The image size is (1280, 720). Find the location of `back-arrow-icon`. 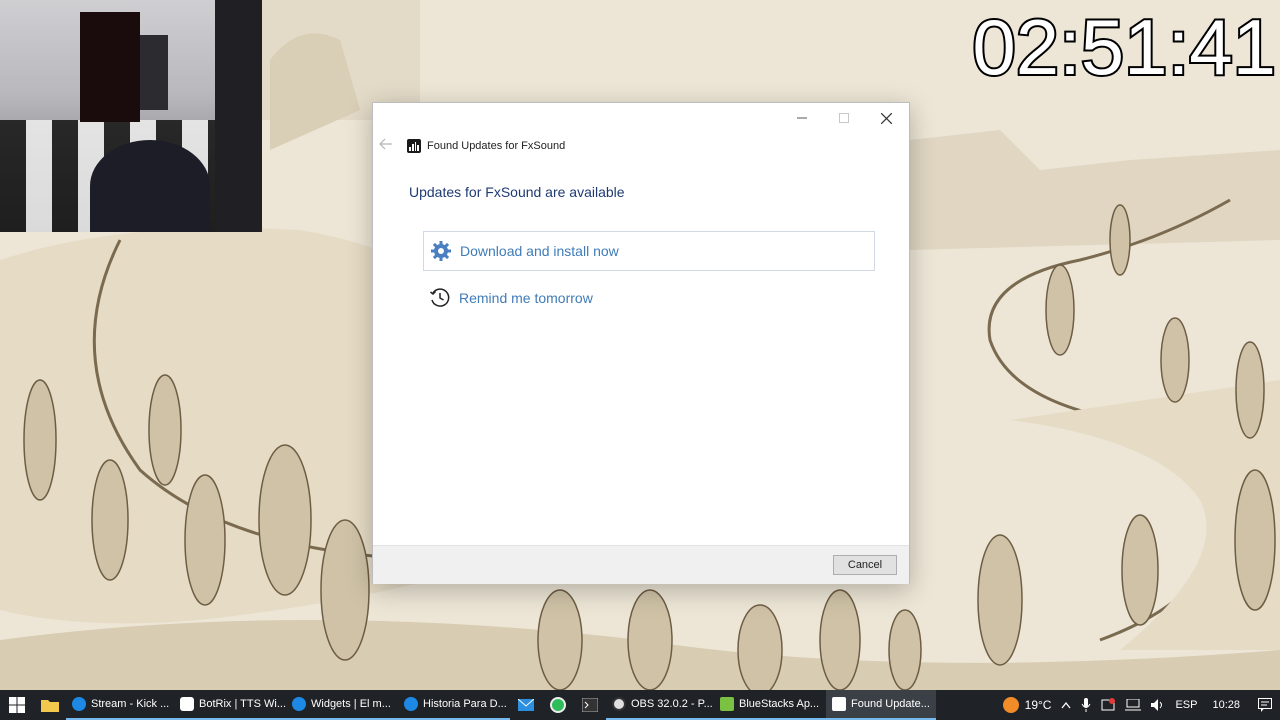

back-arrow-icon is located at coordinates (385, 144).